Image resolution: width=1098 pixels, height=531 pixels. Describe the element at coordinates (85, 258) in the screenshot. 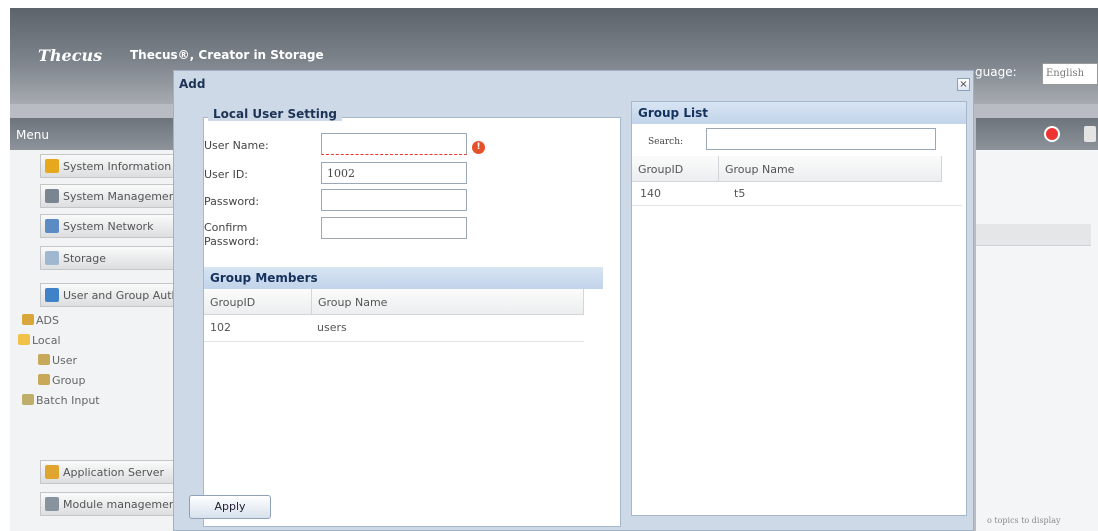

I see `sidebar-item-label: Storage` at that location.